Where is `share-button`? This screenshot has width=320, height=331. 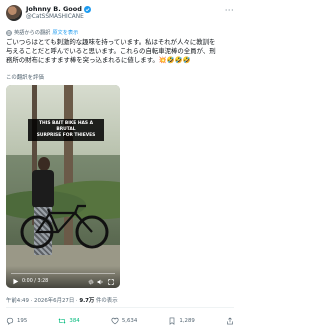 share-button is located at coordinates (230, 321).